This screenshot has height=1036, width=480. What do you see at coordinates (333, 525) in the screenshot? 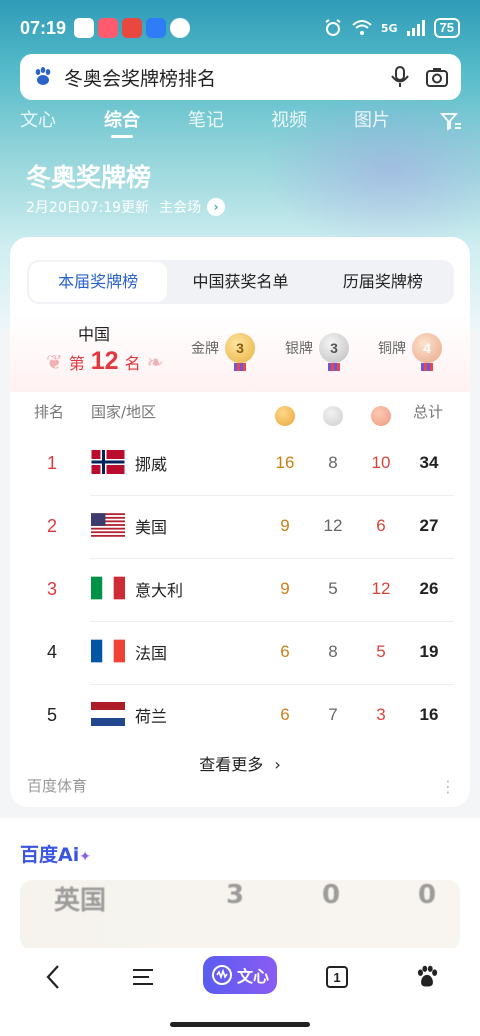
I see `row-silver: 12` at bounding box center [333, 525].